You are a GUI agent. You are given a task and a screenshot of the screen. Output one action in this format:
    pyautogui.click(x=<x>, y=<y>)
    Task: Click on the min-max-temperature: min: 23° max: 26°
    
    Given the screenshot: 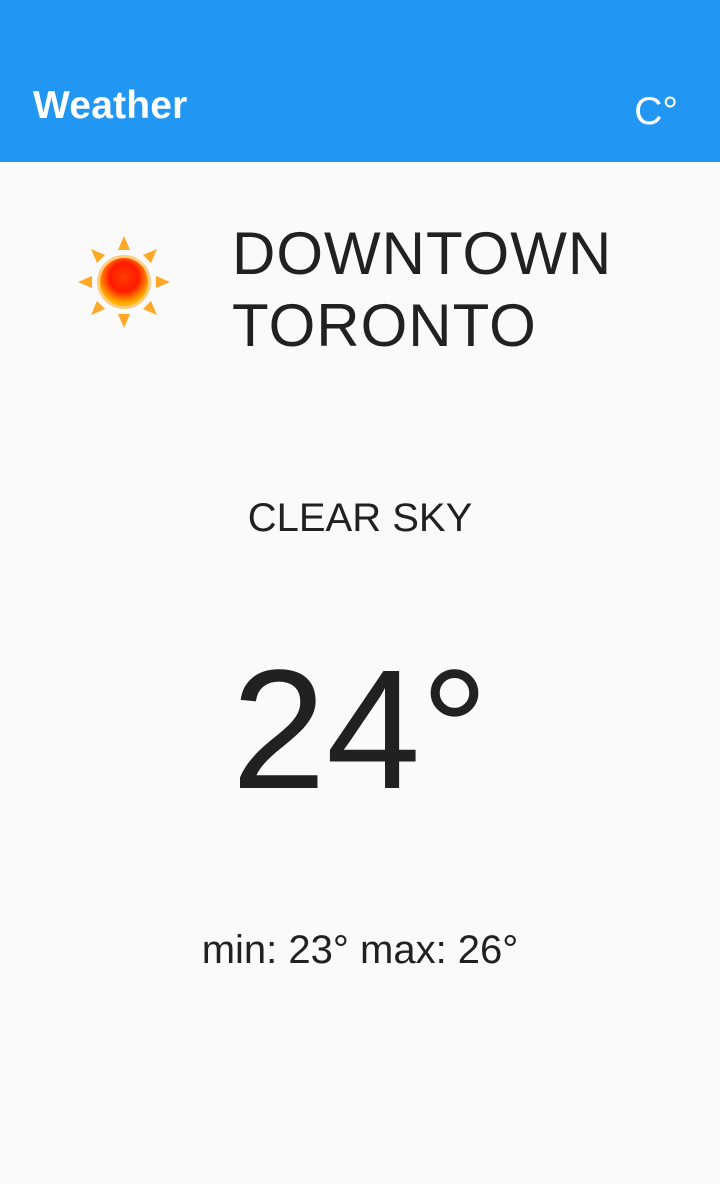 What is the action you would take?
    pyautogui.click(x=360, y=950)
    